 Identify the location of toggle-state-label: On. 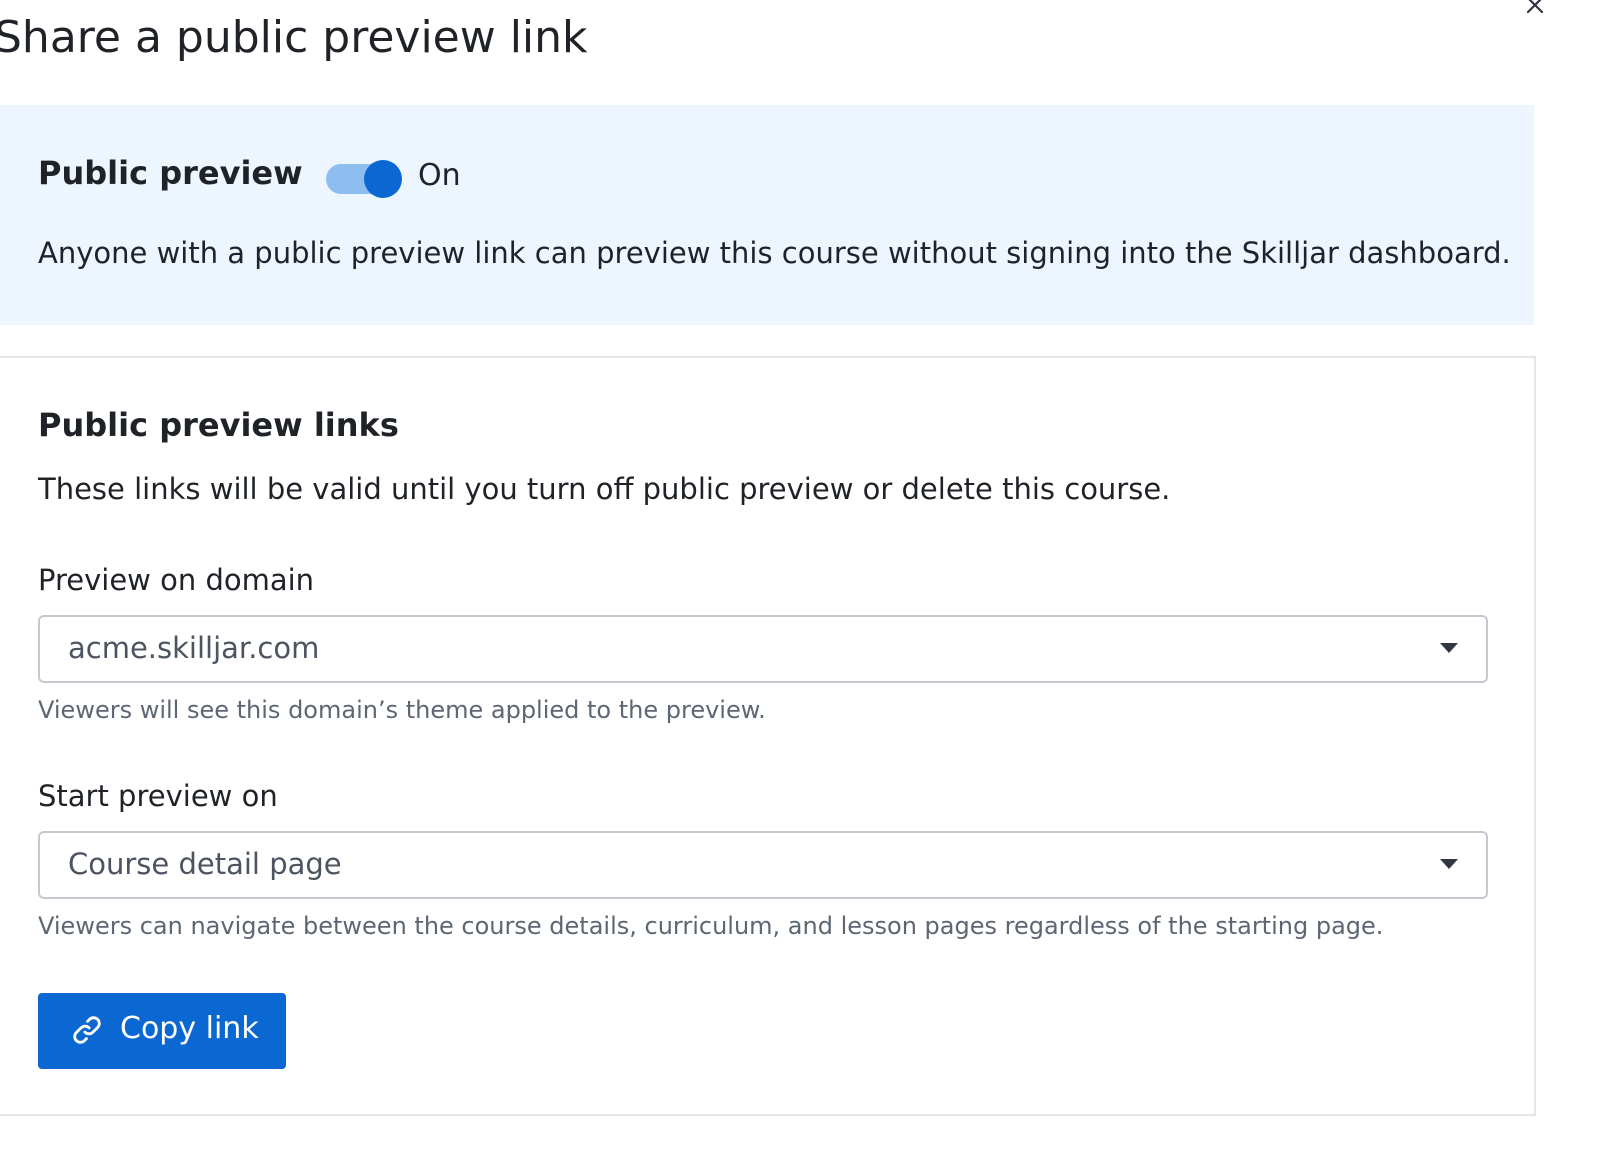
(439, 175).